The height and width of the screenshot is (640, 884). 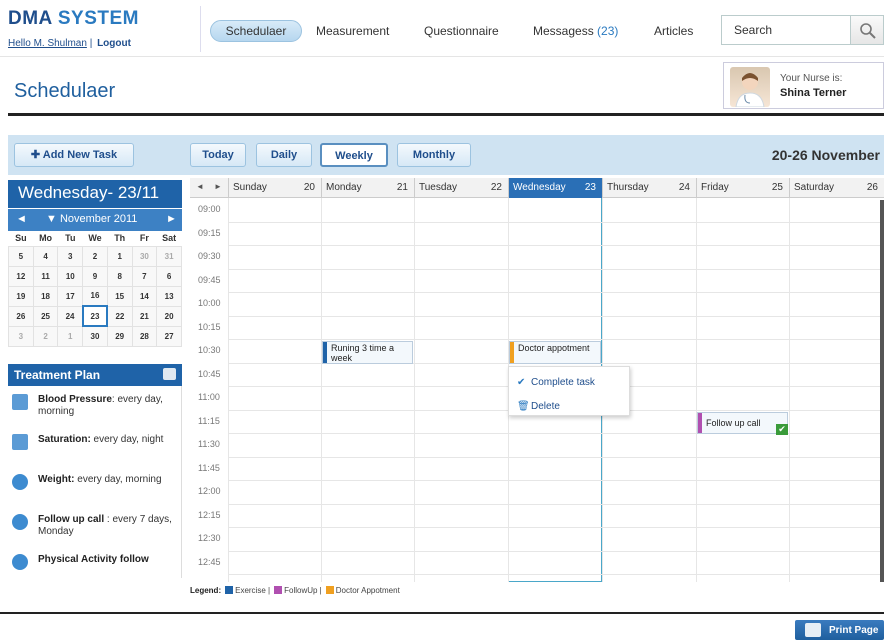 What do you see at coordinates (20, 522) in the screenshot?
I see `phone-icon` at bounding box center [20, 522].